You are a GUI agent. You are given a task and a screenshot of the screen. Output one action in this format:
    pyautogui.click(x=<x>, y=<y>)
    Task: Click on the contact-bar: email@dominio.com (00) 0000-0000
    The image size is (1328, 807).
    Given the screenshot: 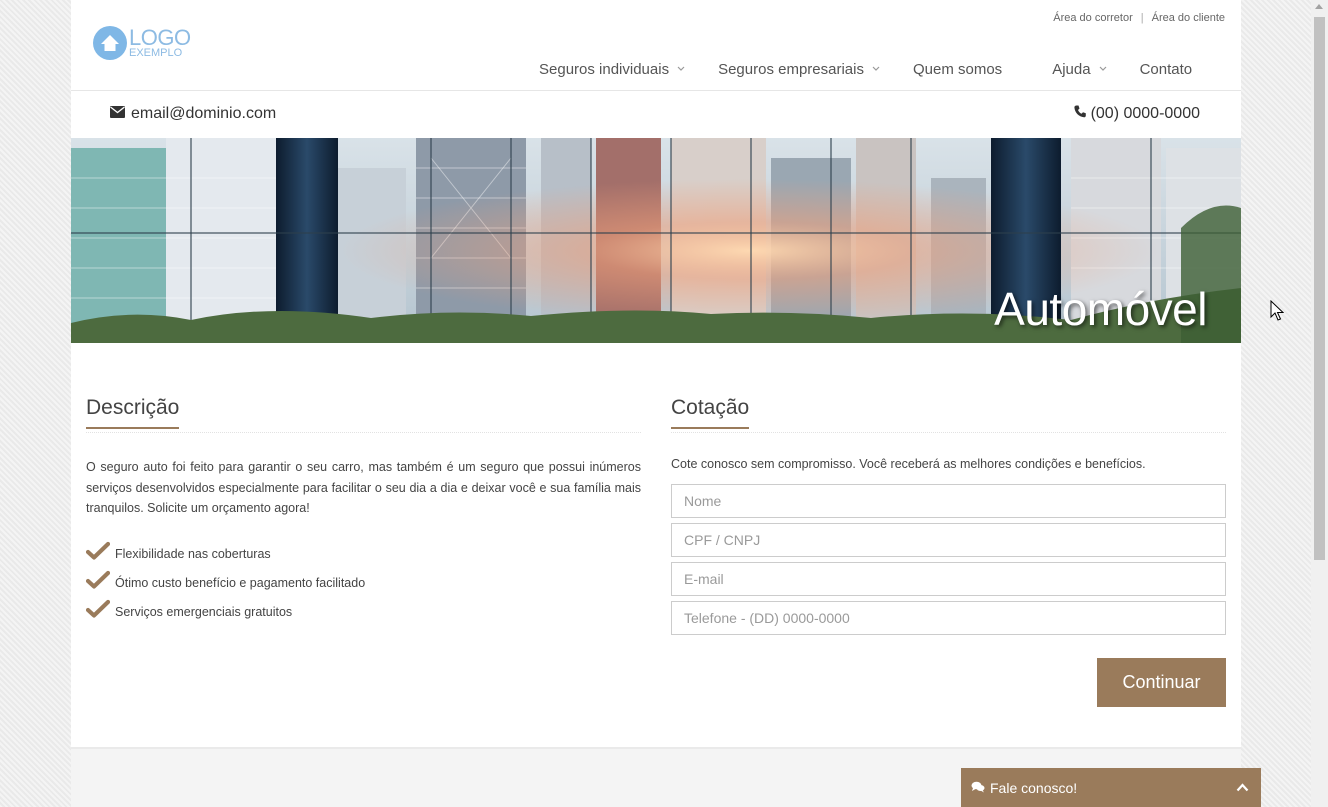 What is the action you would take?
    pyautogui.click(x=656, y=114)
    